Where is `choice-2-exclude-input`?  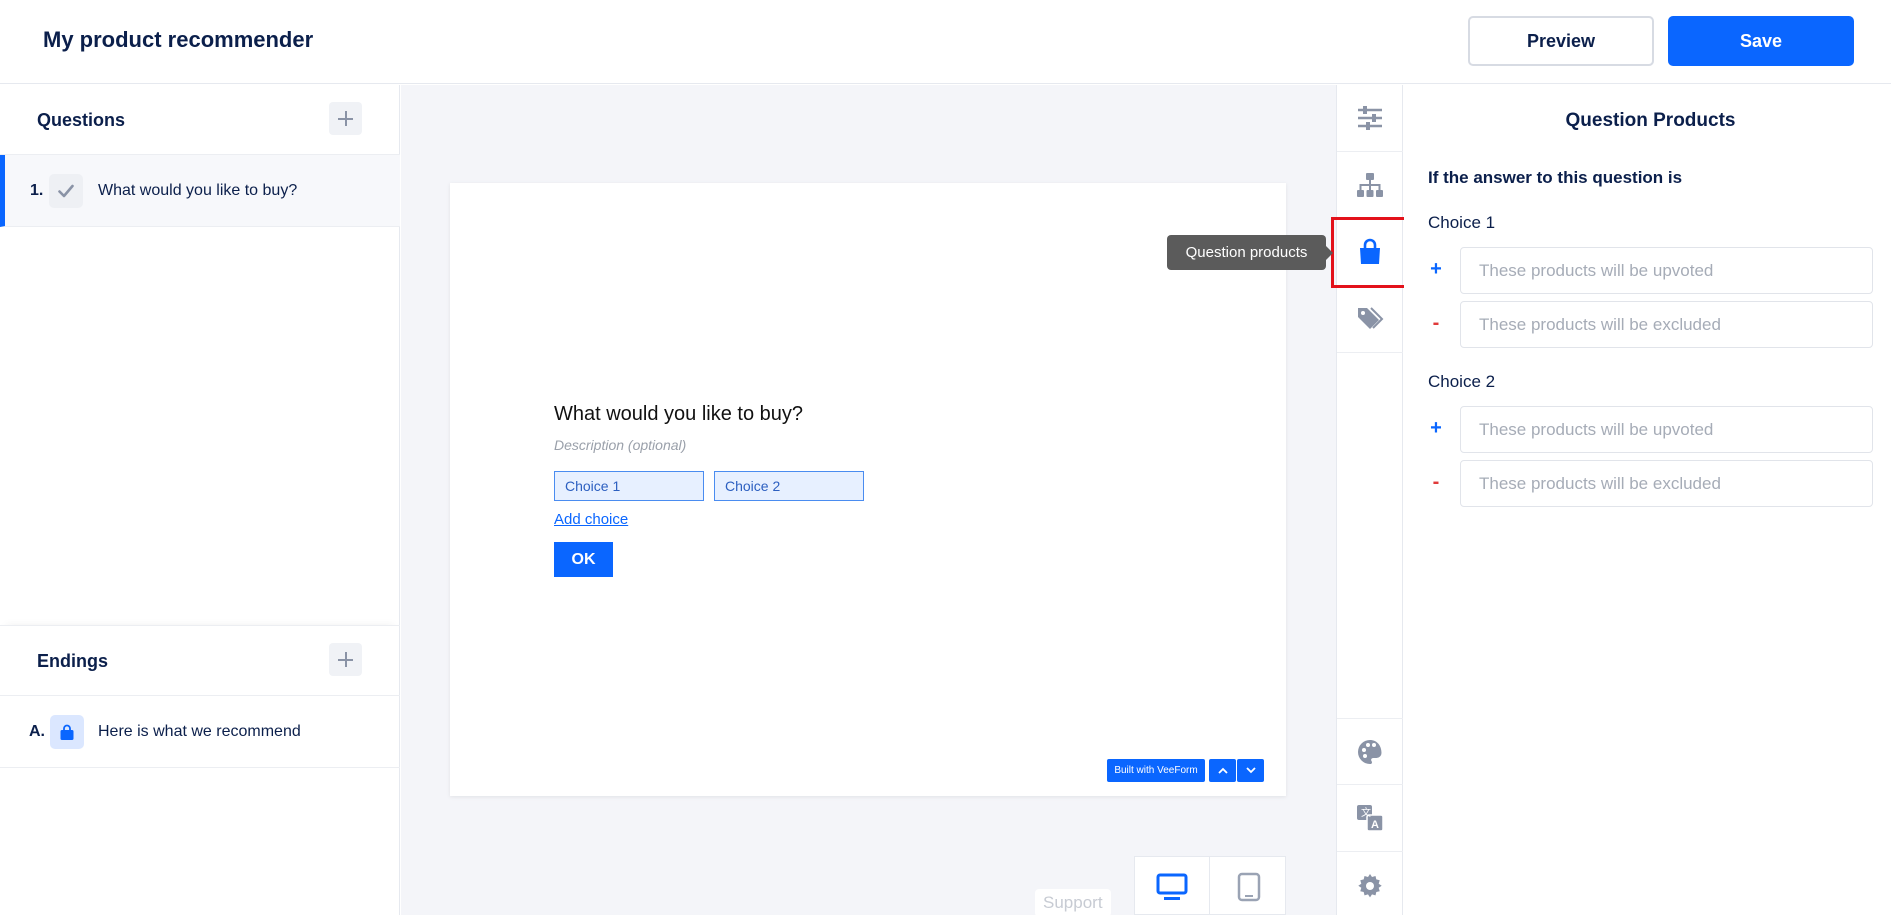
choice-2-exclude-input is located at coordinates (1666, 483).